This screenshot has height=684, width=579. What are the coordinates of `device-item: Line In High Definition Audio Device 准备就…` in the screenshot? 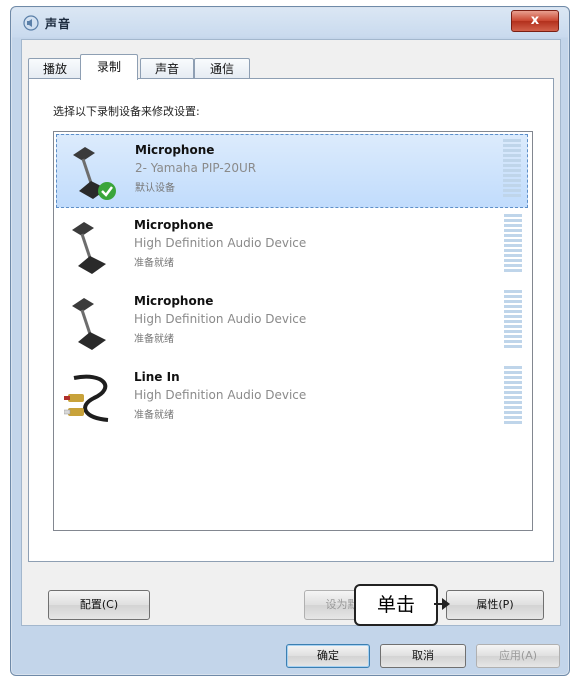 It's located at (292, 398).